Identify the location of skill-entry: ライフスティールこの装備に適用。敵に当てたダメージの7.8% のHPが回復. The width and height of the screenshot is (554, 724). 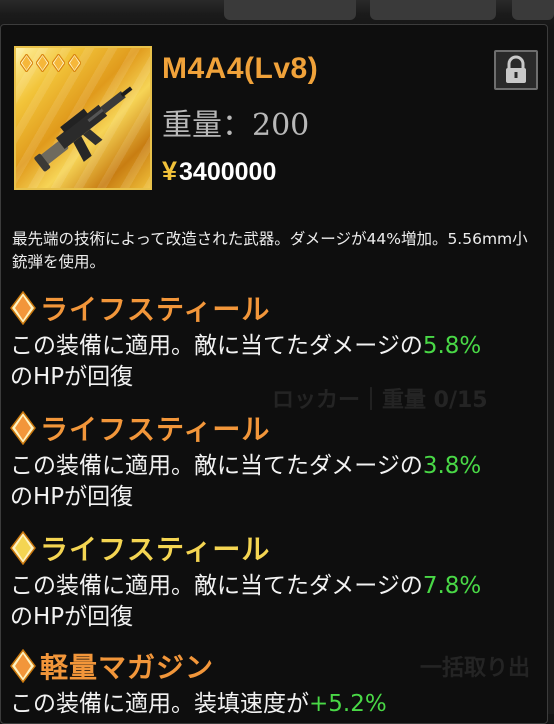
(275, 580).